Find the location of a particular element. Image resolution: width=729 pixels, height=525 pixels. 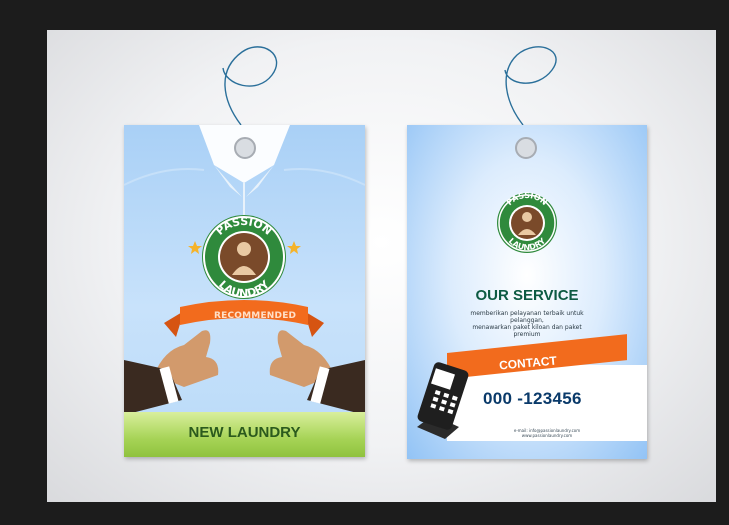

contact-phone: 000 -123456 is located at coordinates (532, 398).